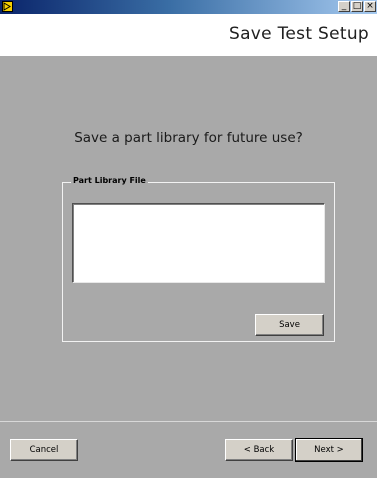  Describe the element at coordinates (109, 180) in the screenshot. I see `groupbox-label: Part Library File` at that location.